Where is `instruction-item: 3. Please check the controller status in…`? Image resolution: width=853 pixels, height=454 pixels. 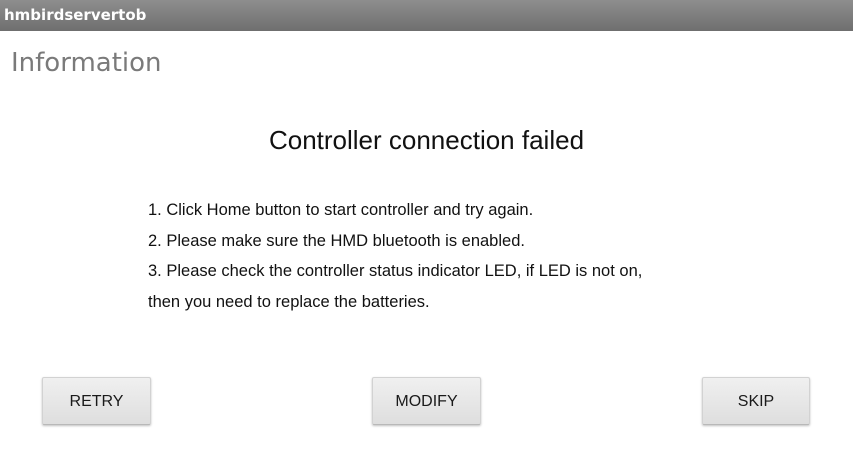 instruction-item: 3. Please check the controller status in… is located at coordinates (395, 271).